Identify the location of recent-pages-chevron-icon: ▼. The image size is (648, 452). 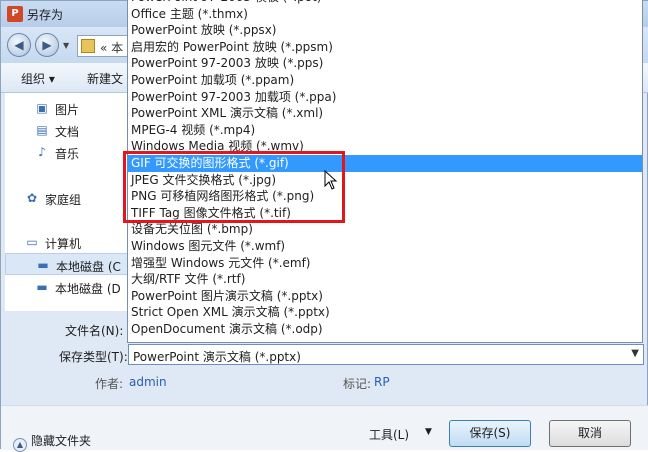
(66, 45).